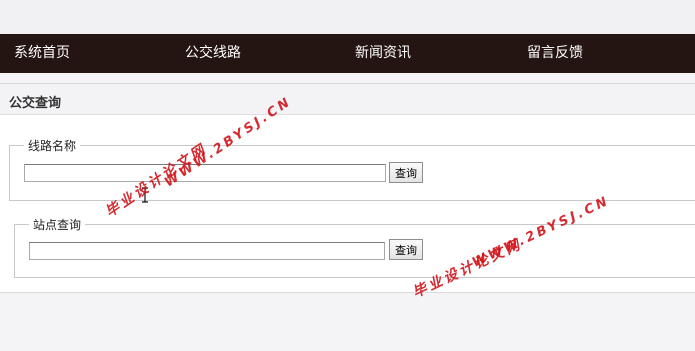  I want to click on stop-search-button: 查询, so click(406, 249).